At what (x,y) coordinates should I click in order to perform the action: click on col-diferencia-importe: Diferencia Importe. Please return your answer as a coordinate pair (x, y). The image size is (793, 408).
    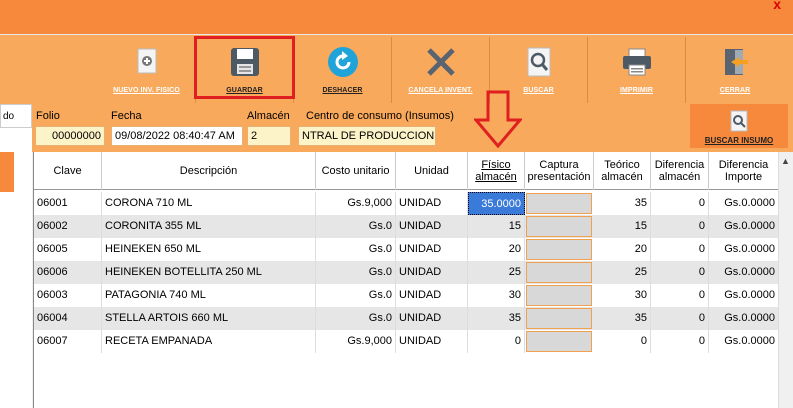
    Looking at the image, I should click on (744, 171).